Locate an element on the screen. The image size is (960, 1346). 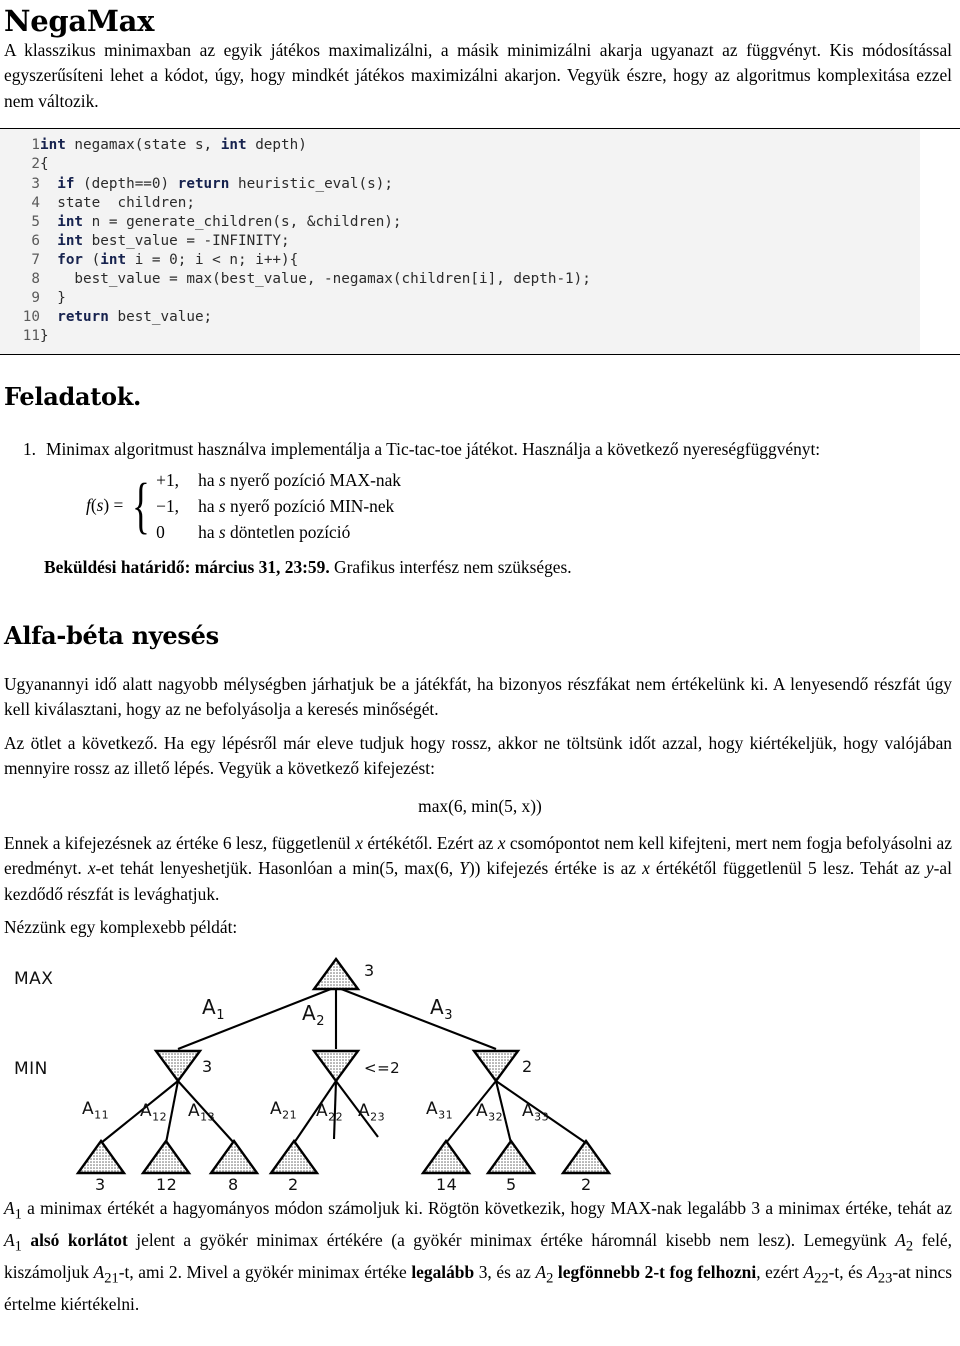
cp-A1: A is located at coordinates (9, 1207).